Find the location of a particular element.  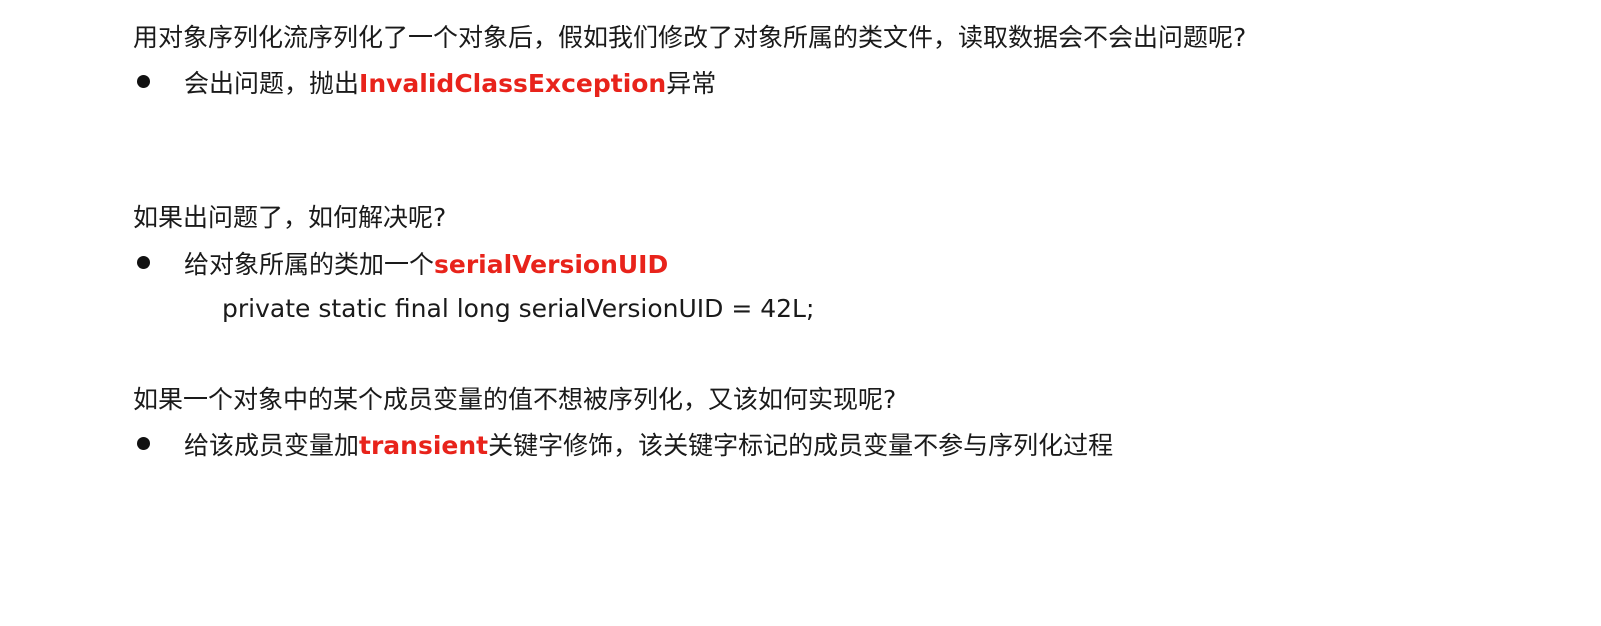

bullet-text-suffix: 异常 is located at coordinates (691, 83).